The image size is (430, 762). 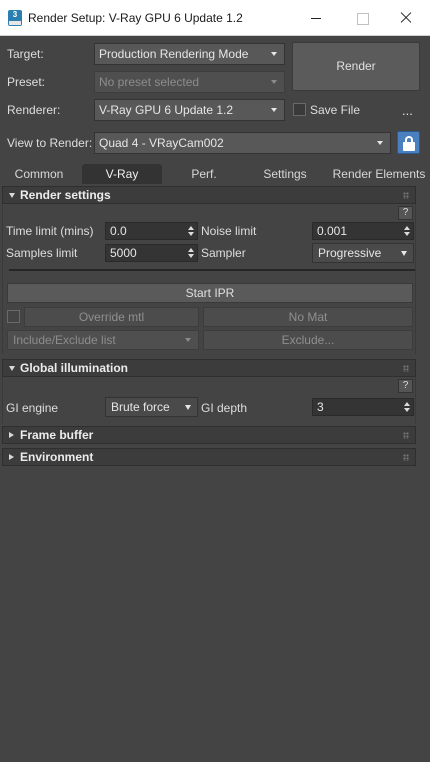 What do you see at coordinates (140, 407) in the screenshot?
I see `gi-engine-value: Brute force` at bounding box center [140, 407].